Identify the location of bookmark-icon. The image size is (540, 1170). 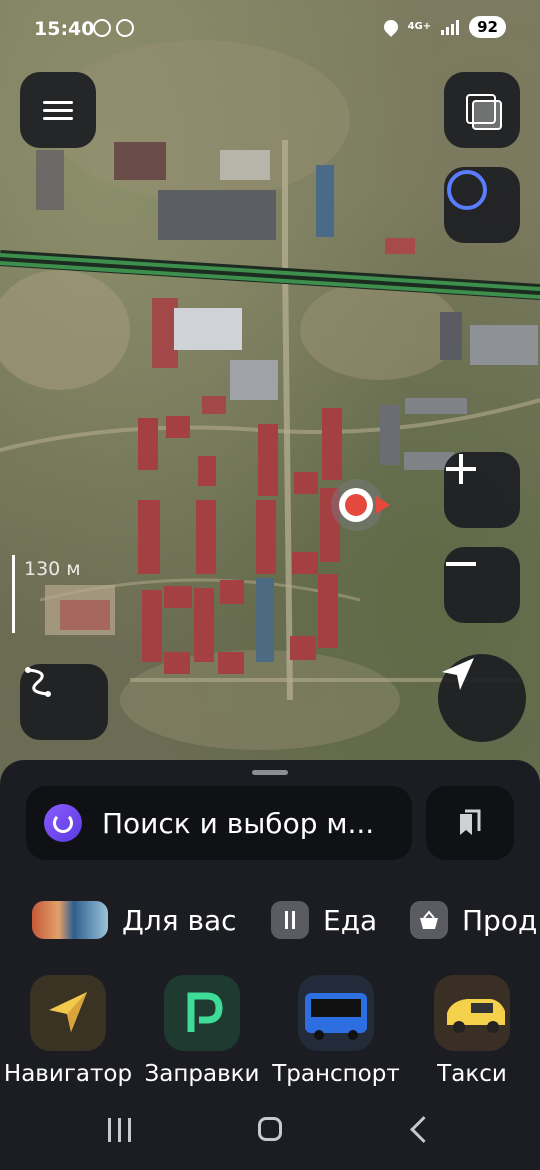
(470, 822).